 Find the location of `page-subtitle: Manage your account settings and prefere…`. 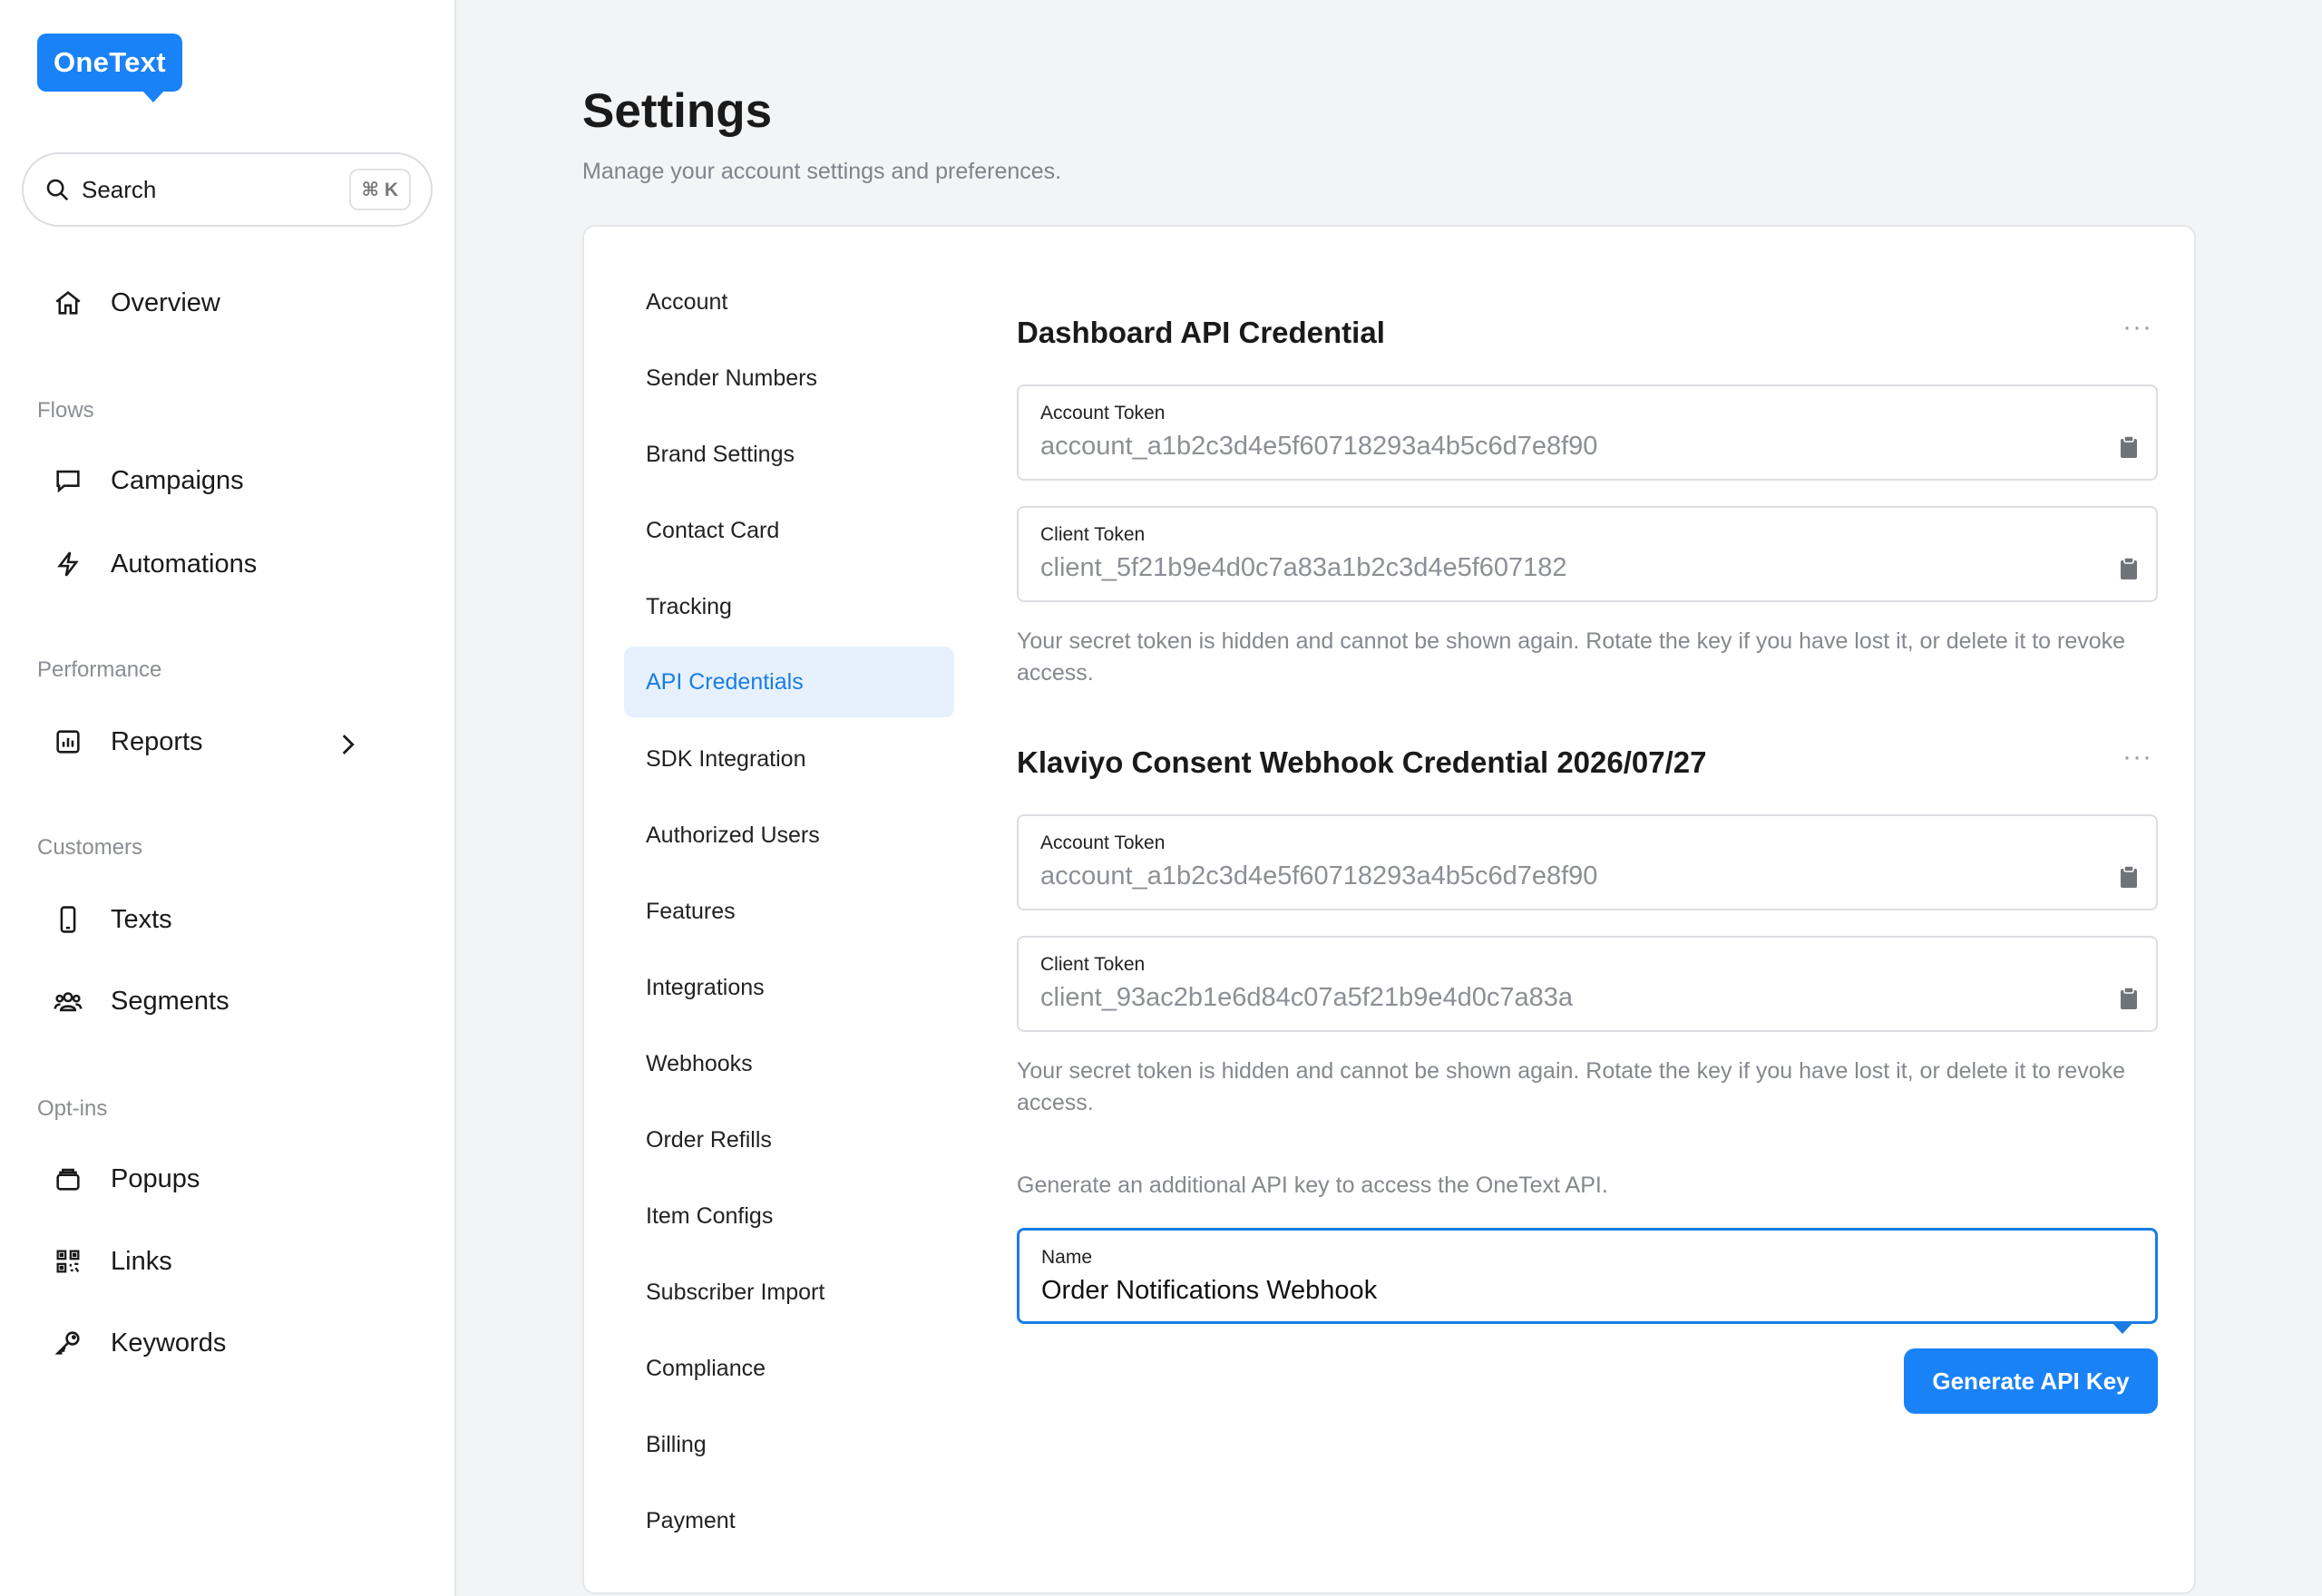

page-subtitle: Manage your account settings and prefere… is located at coordinates (822, 171).